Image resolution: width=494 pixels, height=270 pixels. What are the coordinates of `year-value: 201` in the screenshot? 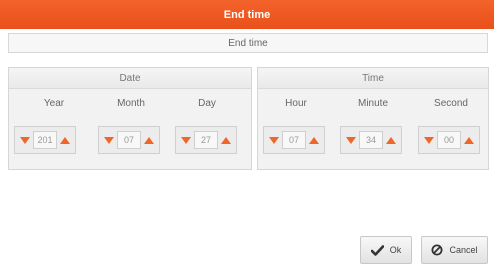 It's located at (45, 140).